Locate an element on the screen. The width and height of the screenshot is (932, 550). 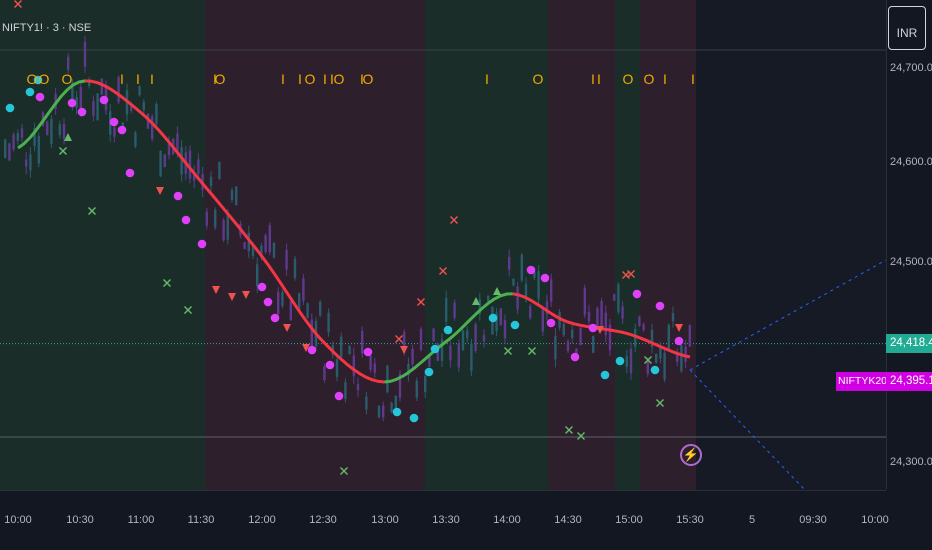
lightning-icon: ⚡ is located at coordinates (691, 455).